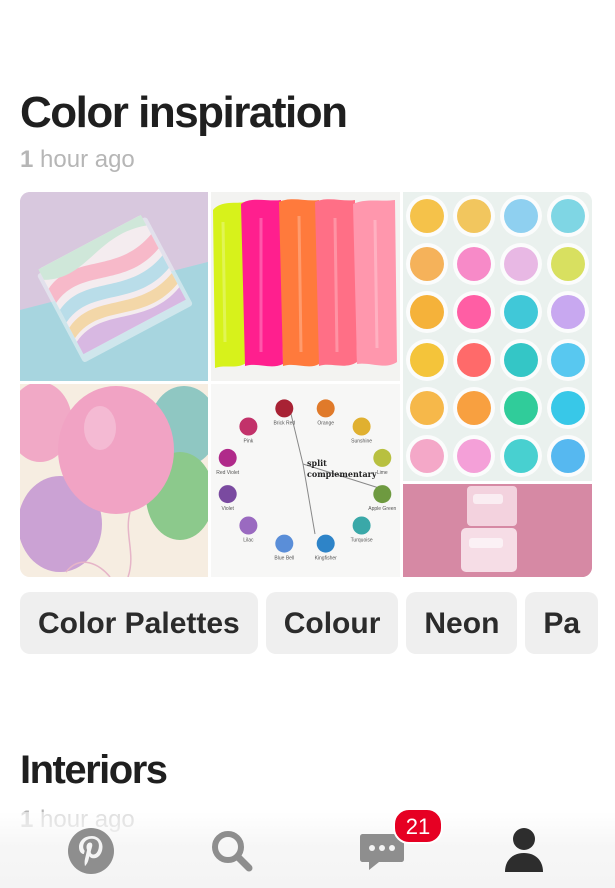  Describe the element at coordinates (462, 623) in the screenshot. I see `chip-neon: Neon` at that location.